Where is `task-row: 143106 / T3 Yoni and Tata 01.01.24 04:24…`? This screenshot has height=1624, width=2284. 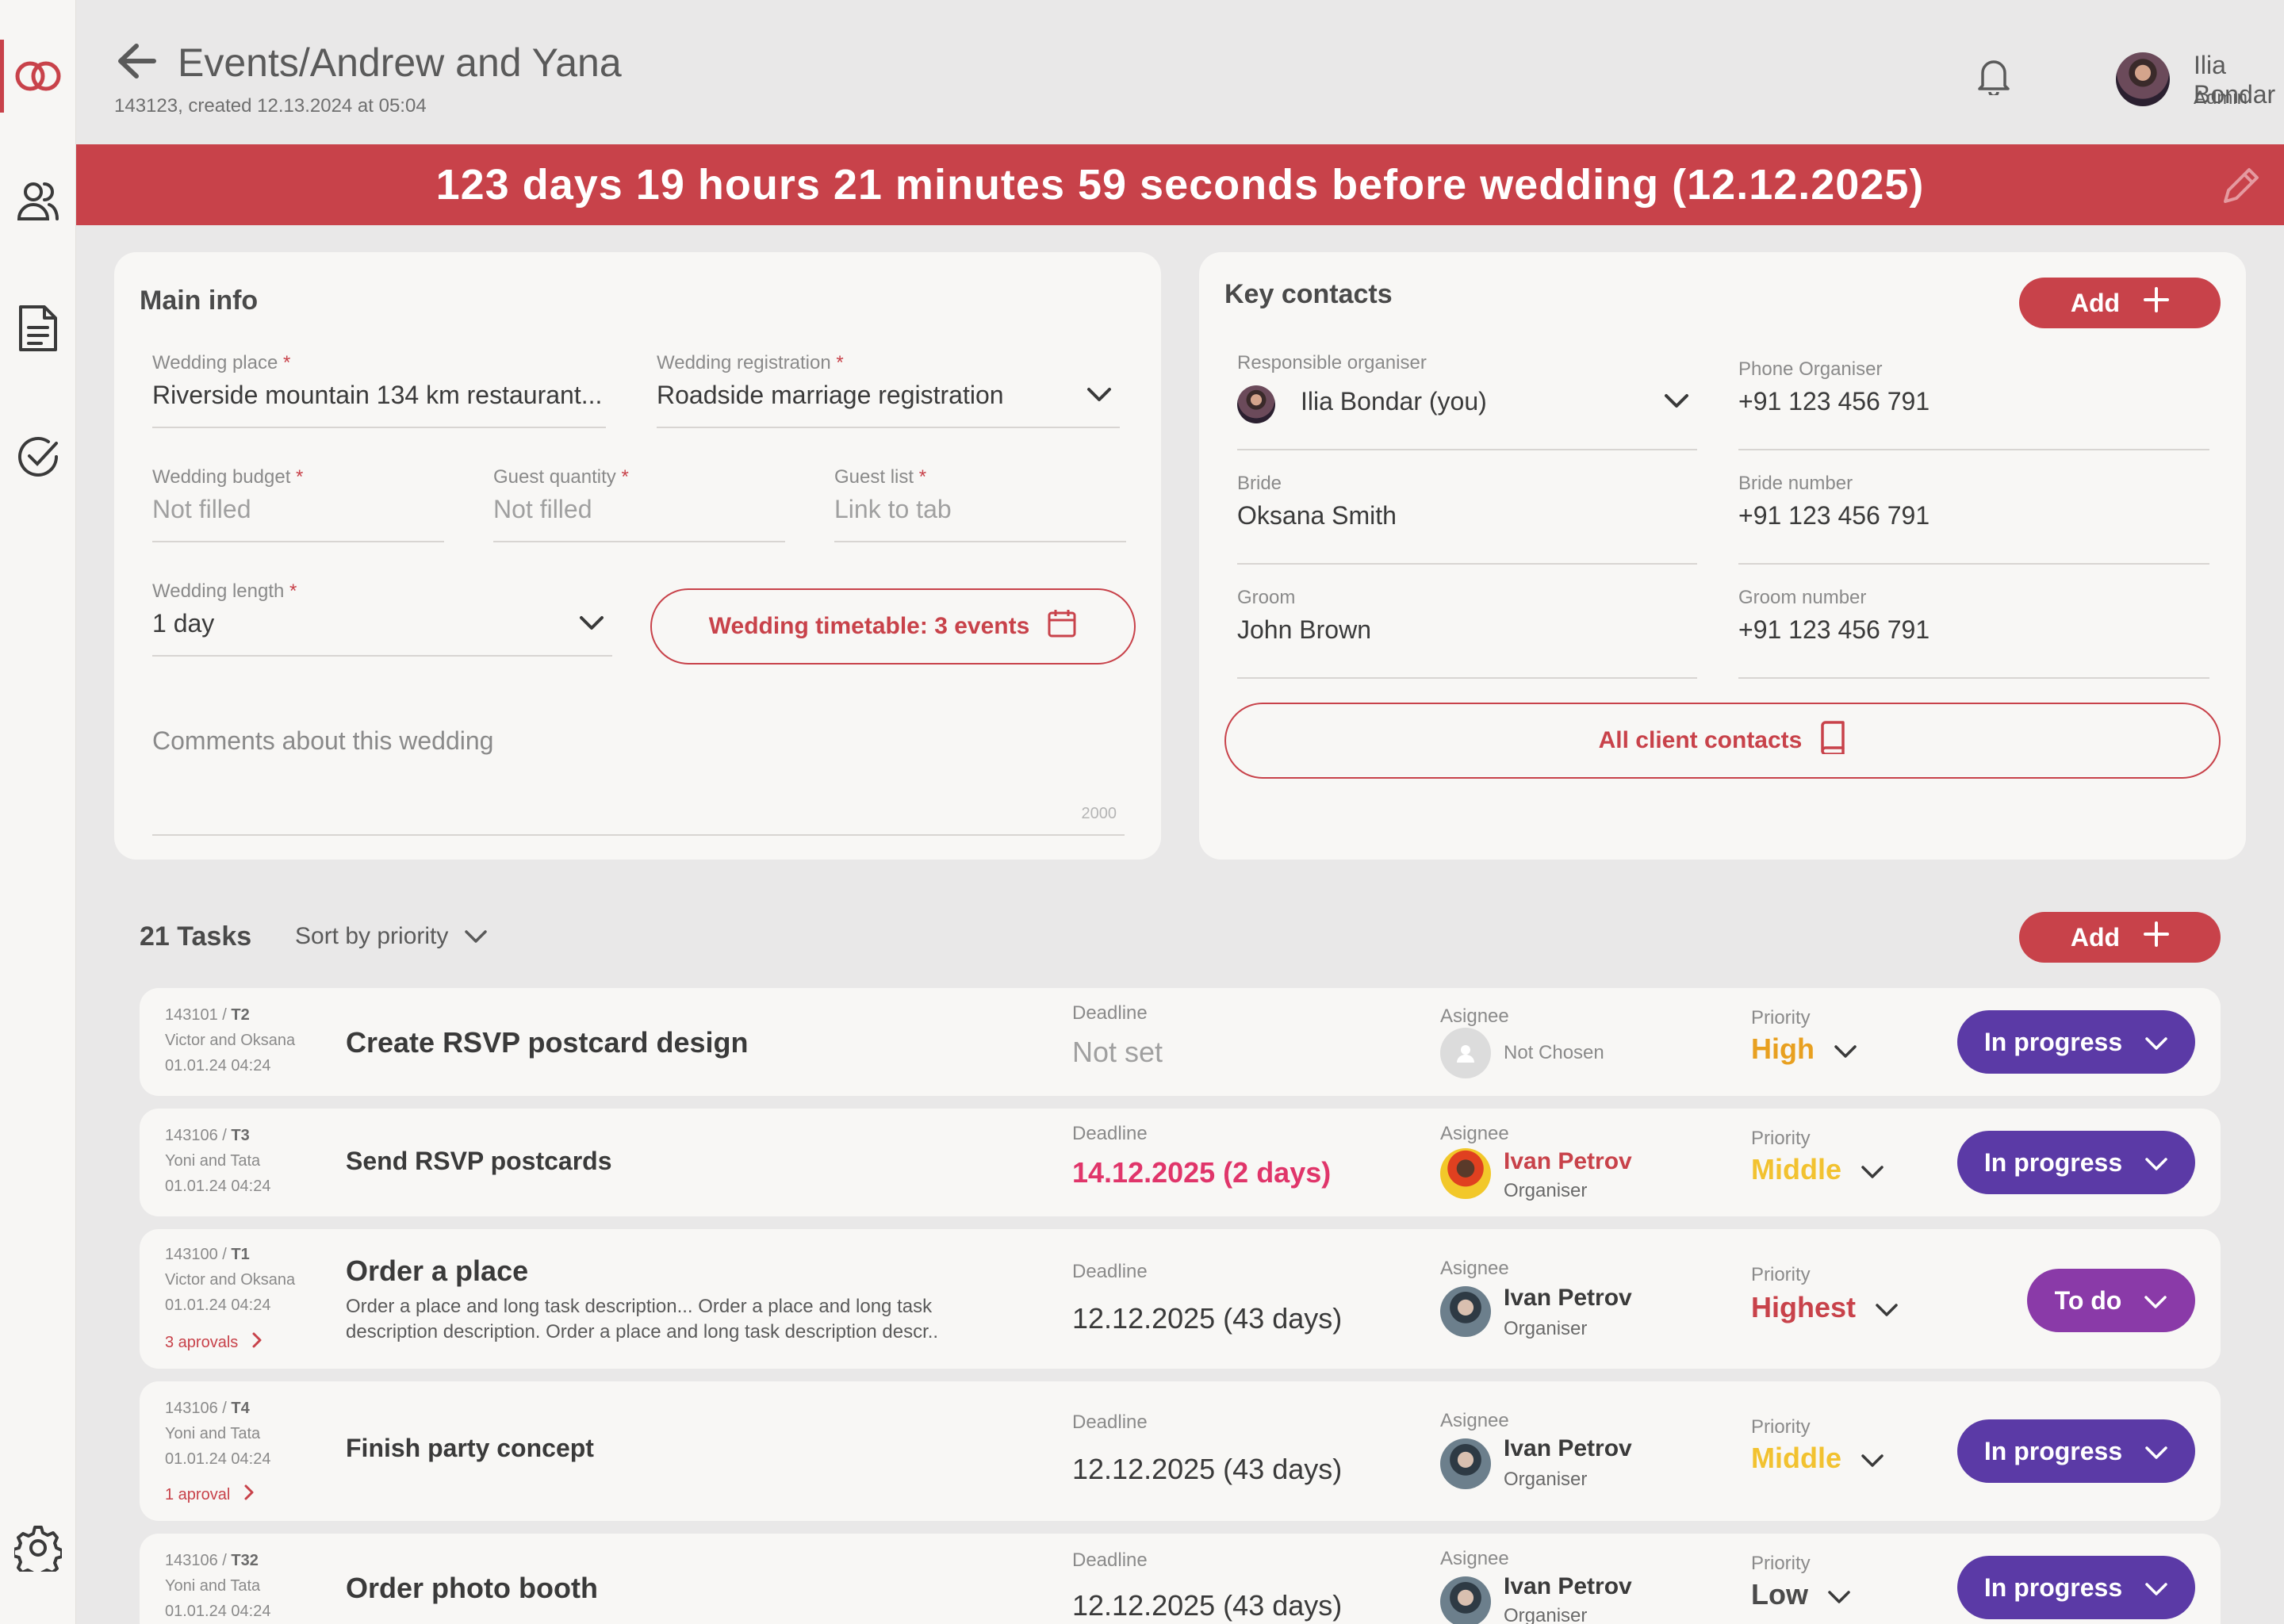 task-row: 143106 / T3 Yoni and Tata 01.01.24 04:24… is located at coordinates (1180, 1162).